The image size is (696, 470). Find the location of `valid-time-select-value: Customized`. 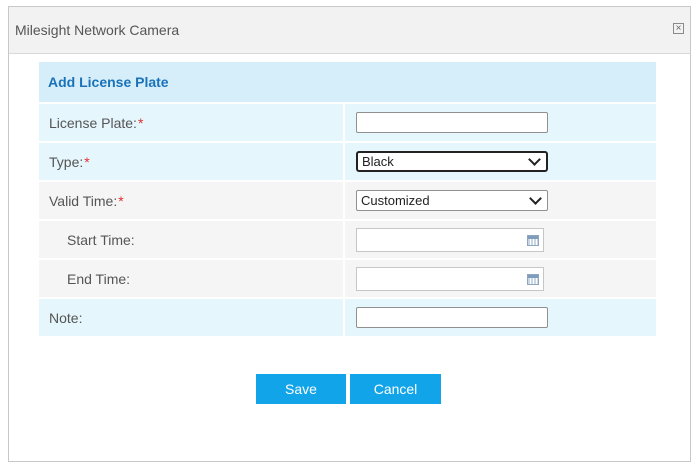

valid-time-select-value: Customized is located at coordinates (395, 200).